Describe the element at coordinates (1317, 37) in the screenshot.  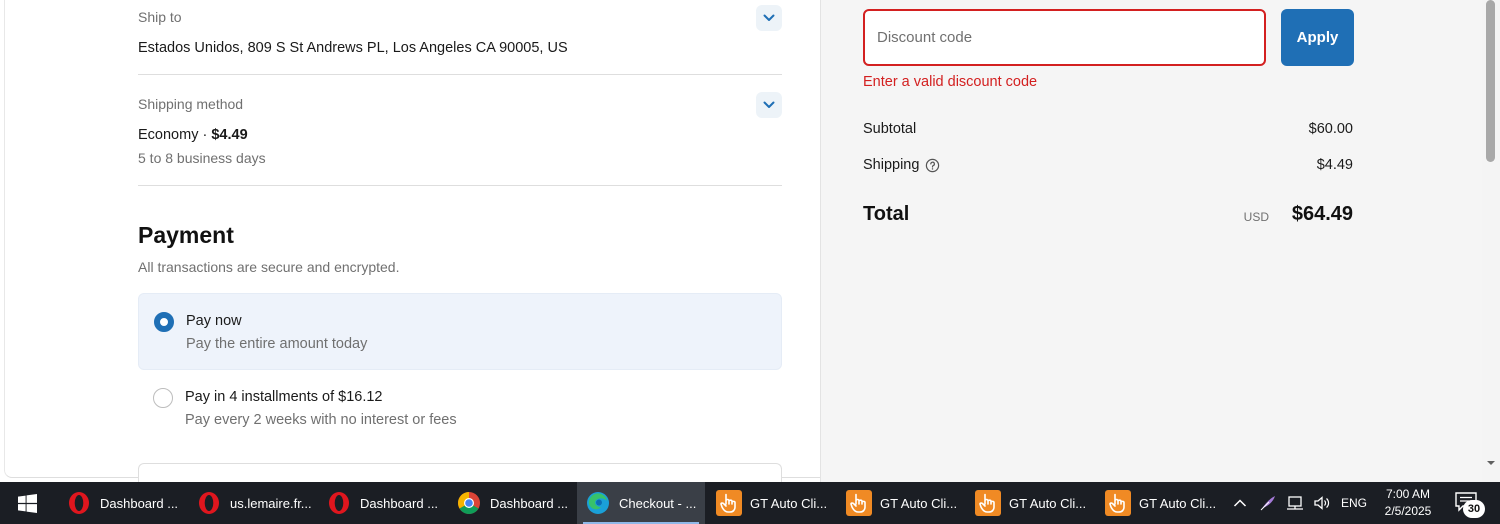
I see `apply-discount-button: Apply` at that location.